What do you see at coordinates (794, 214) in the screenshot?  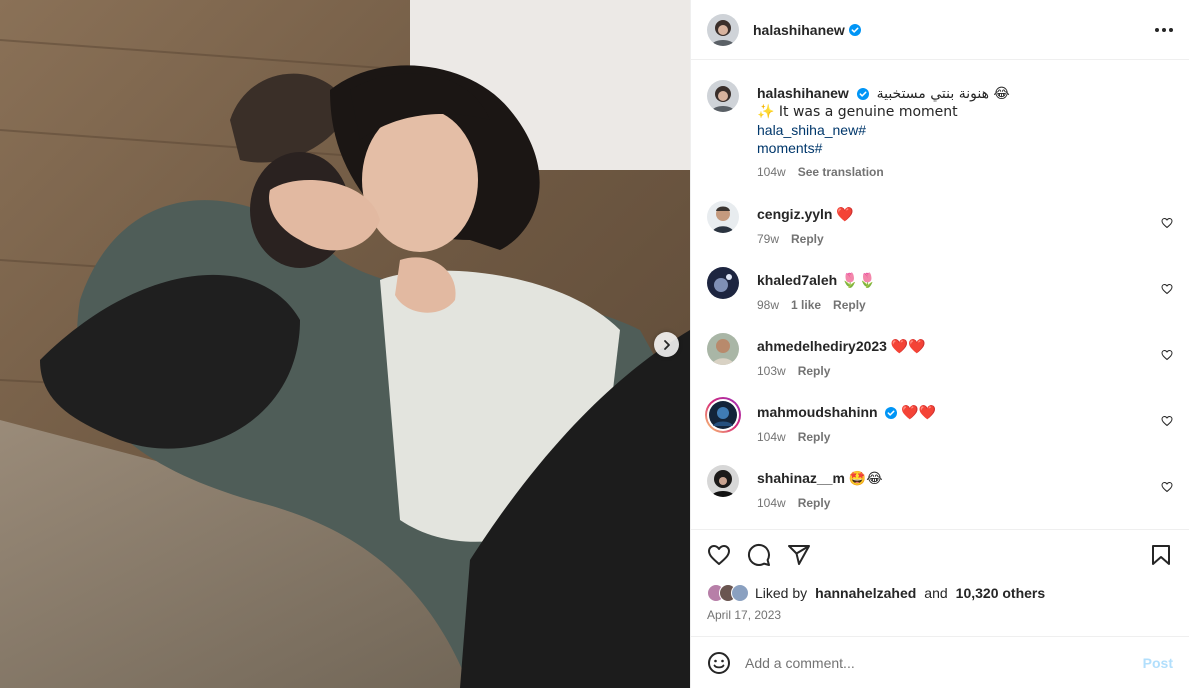 I see `comment-username: cengiz.yyln` at bounding box center [794, 214].